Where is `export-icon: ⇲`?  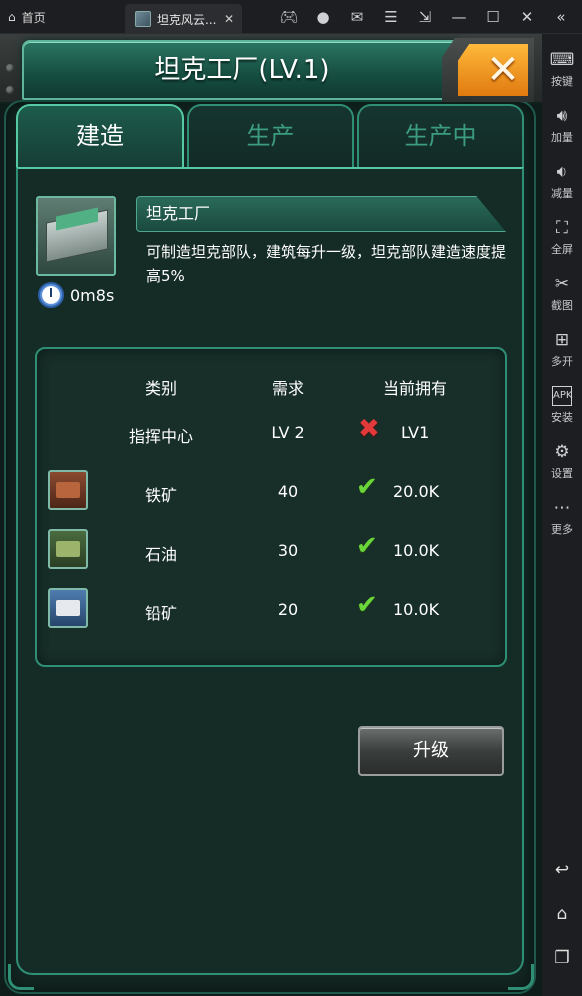 export-icon: ⇲ is located at coordinates (425, 17).